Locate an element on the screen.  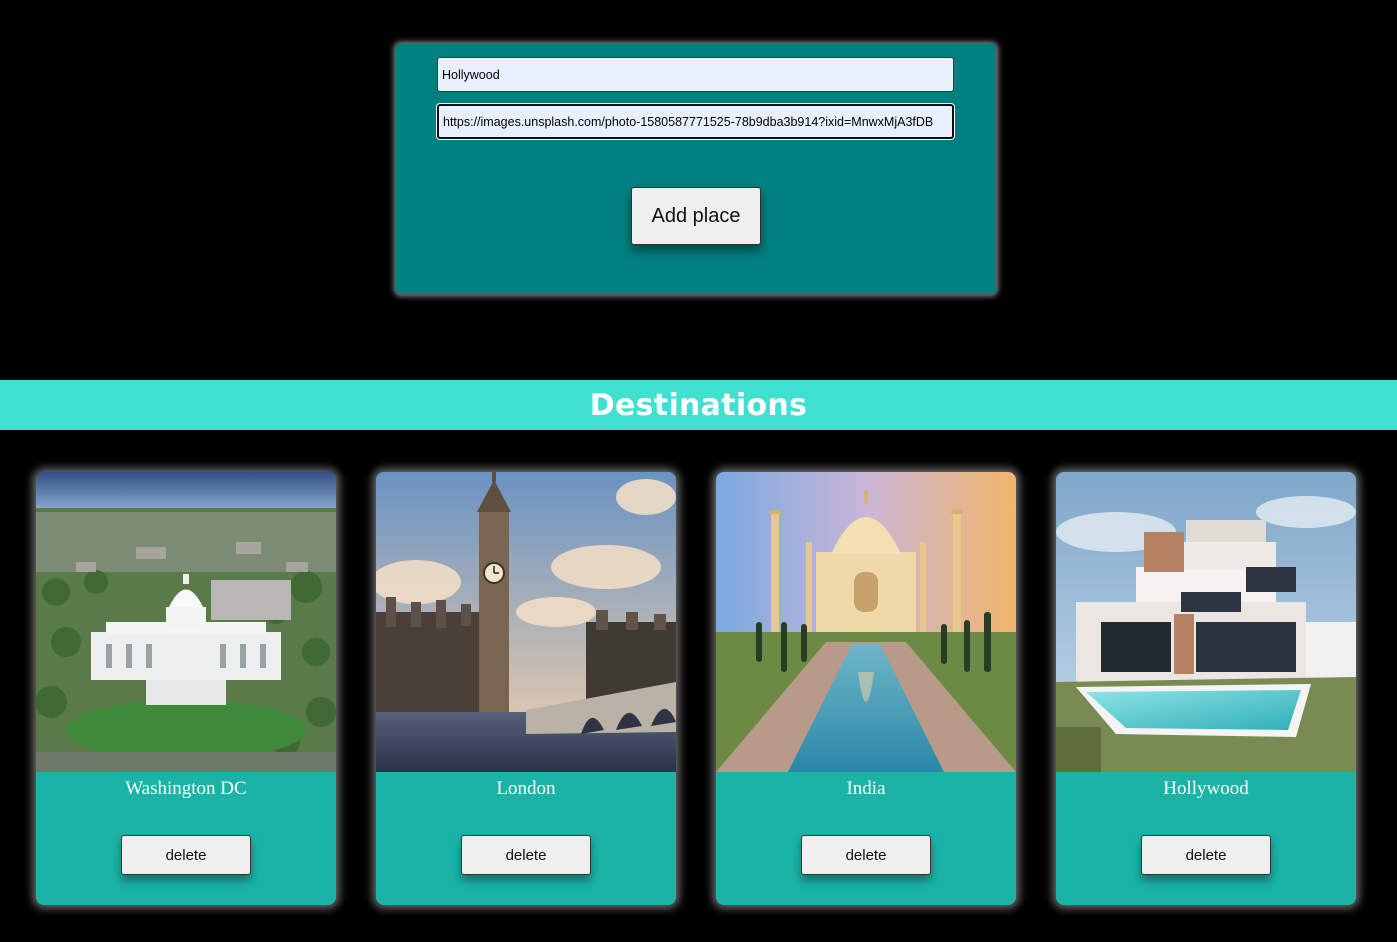
destination-card: Hollywood delete is located at coordinates (1206, 688).